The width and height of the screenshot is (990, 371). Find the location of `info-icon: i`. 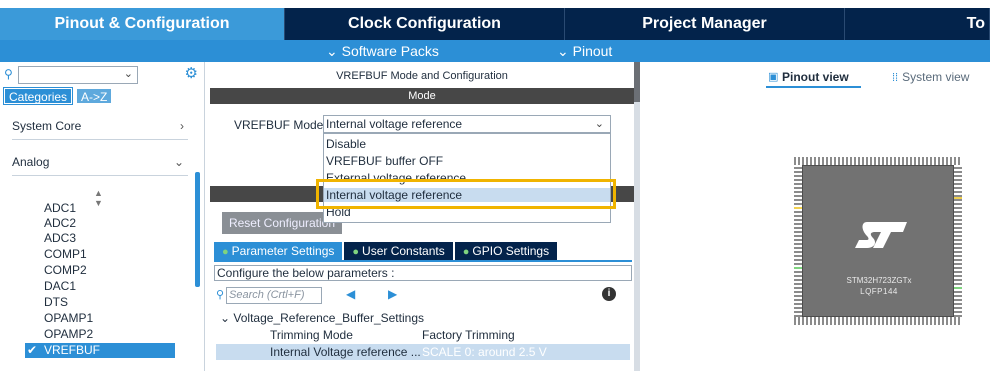

info-icon: i is located at coordinates (609, 294).